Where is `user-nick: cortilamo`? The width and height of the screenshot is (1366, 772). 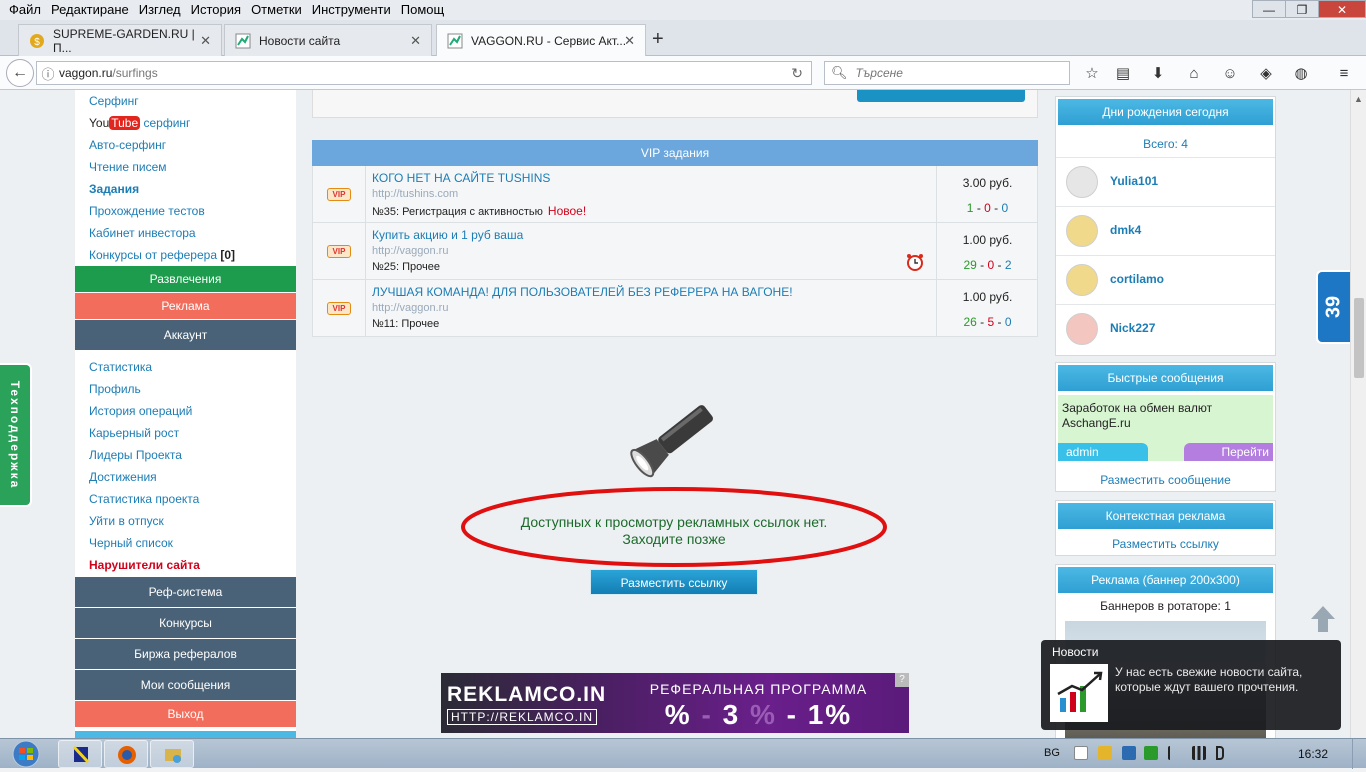 user-nick: cortilamo is located at coordinates (1137, 279).